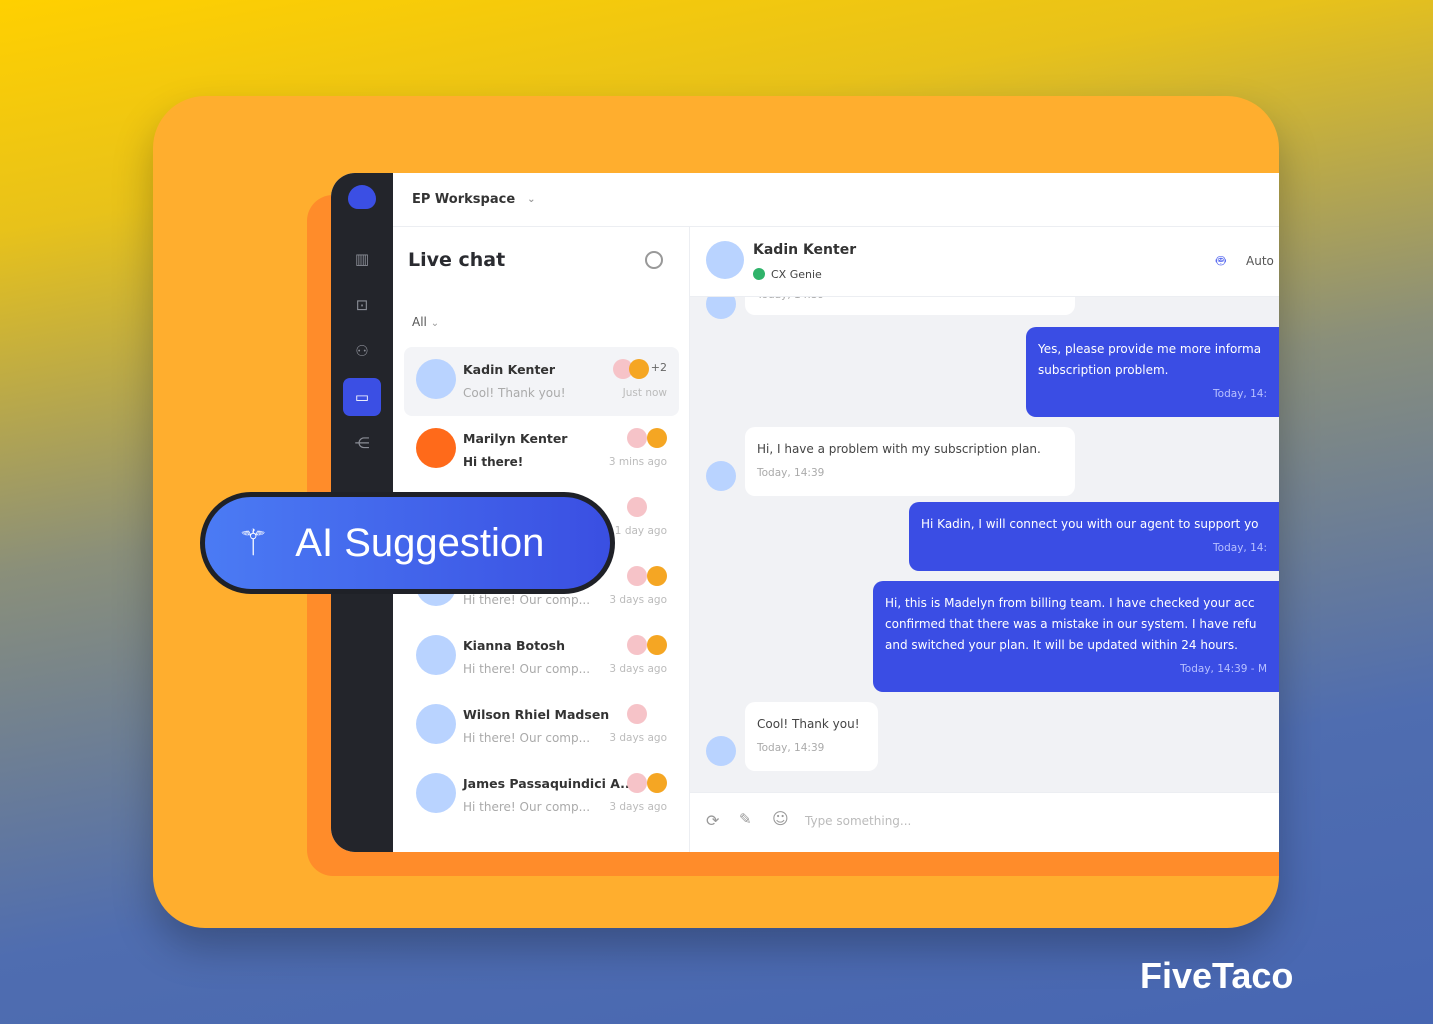 Image resolution: width=1433 pixels, height=1024 pixels. I want to click on chevron-down-icon: ⌄, so click(531, 199).